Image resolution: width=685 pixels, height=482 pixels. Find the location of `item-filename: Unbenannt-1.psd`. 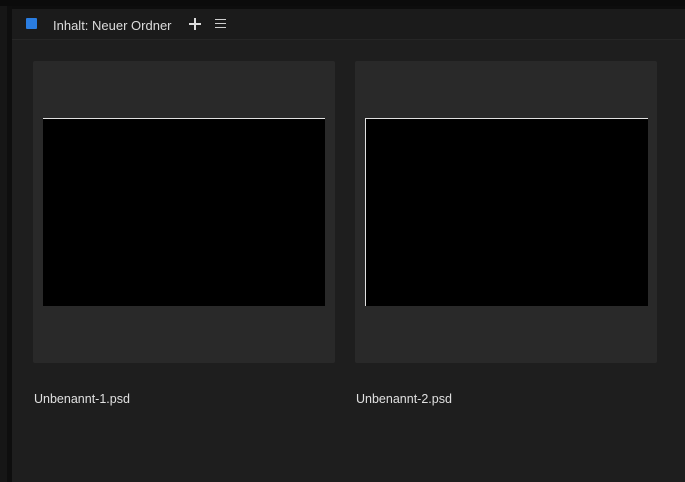

item-filename: Unbenannt-1.psd is located at coordinates (82, 399).